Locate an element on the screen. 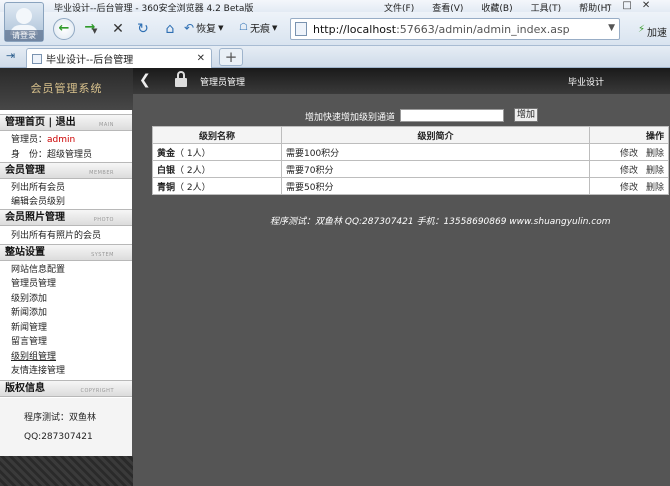 The height and width of the screenshot is (486, 670). sidebar-item-admin-manage: 管理员管理 is located at coordinates (33, 282).